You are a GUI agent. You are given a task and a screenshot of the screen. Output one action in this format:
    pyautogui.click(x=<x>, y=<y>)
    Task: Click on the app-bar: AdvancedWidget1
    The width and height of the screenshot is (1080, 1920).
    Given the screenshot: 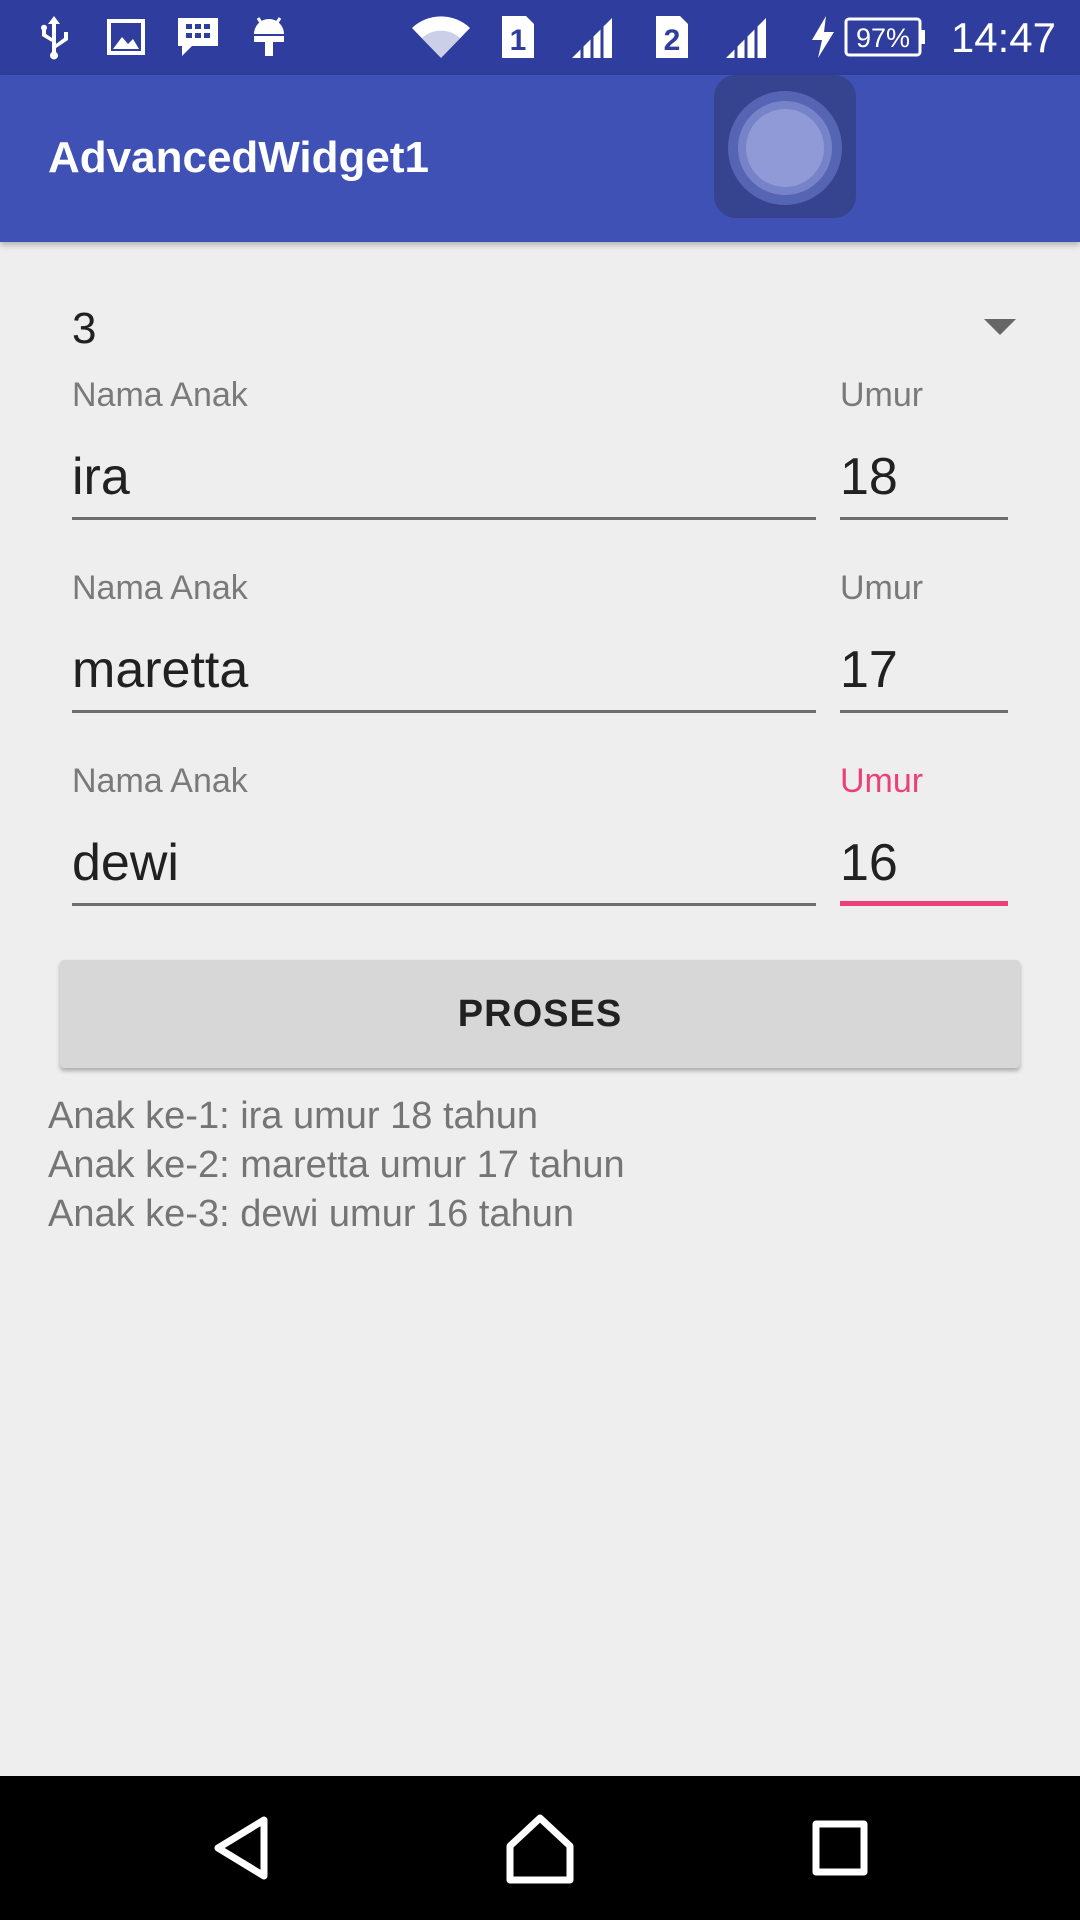 What is the action you would take?
    pyautogui.click(x=540, y=158)
    